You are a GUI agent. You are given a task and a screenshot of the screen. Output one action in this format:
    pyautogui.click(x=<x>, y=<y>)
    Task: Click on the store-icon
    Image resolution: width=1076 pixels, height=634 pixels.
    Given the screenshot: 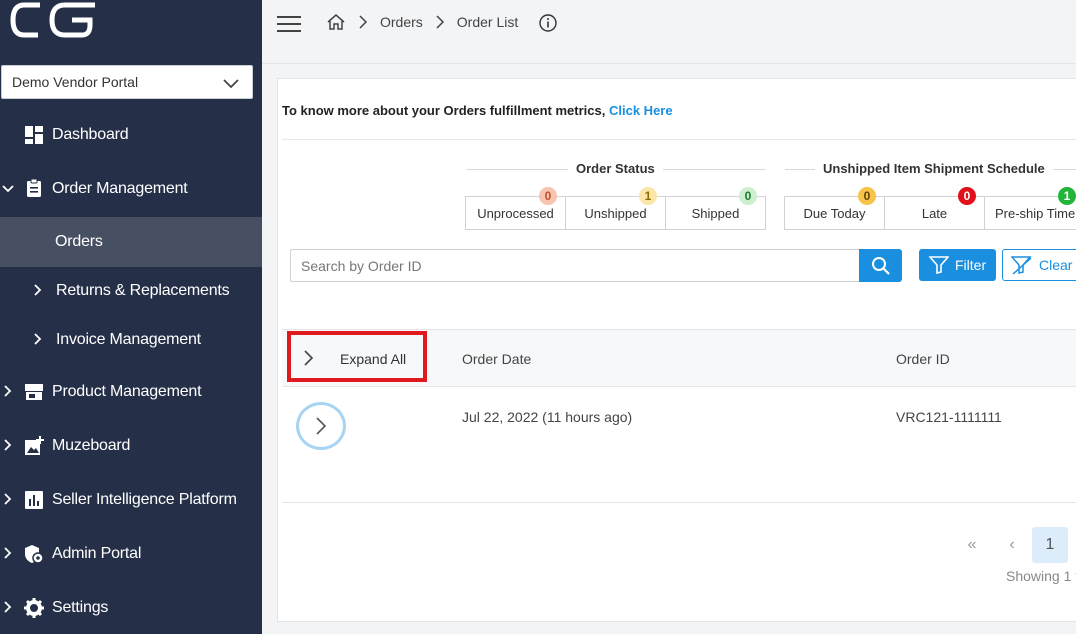 What is the action you would take?
    pyautogui.click(x=34, y=392)
    